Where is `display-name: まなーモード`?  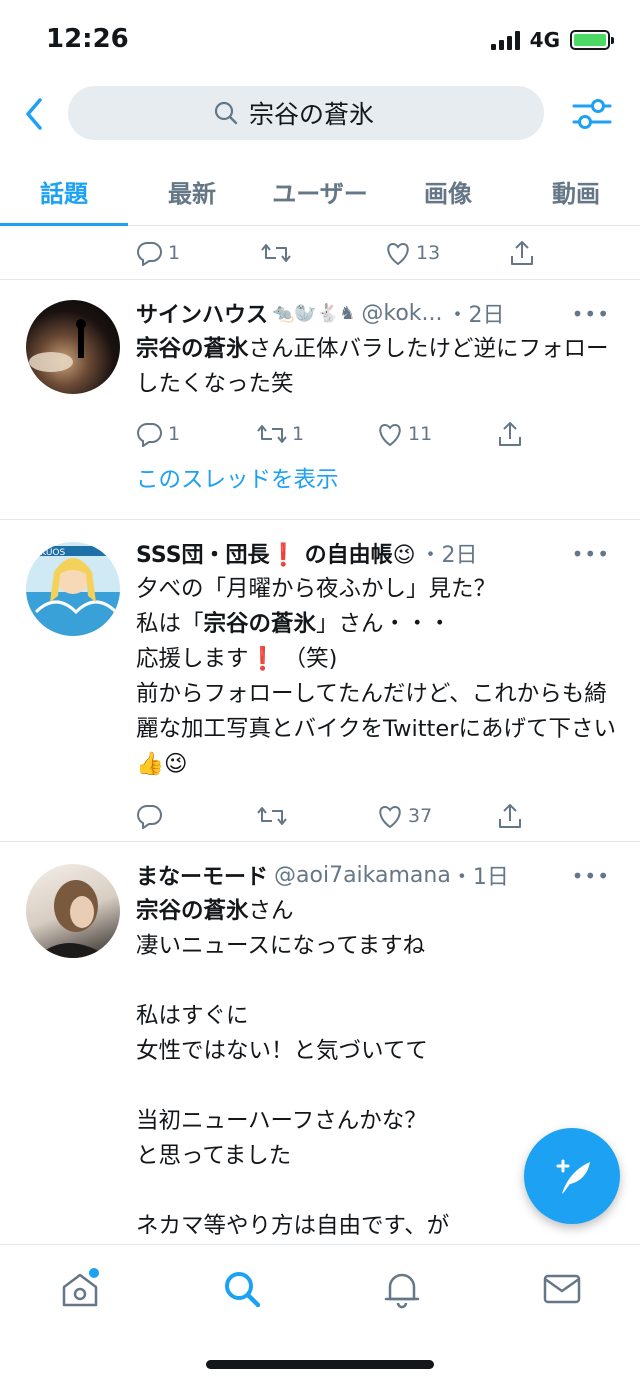
display-name: まなーモード is located at coordinates (202, 875).